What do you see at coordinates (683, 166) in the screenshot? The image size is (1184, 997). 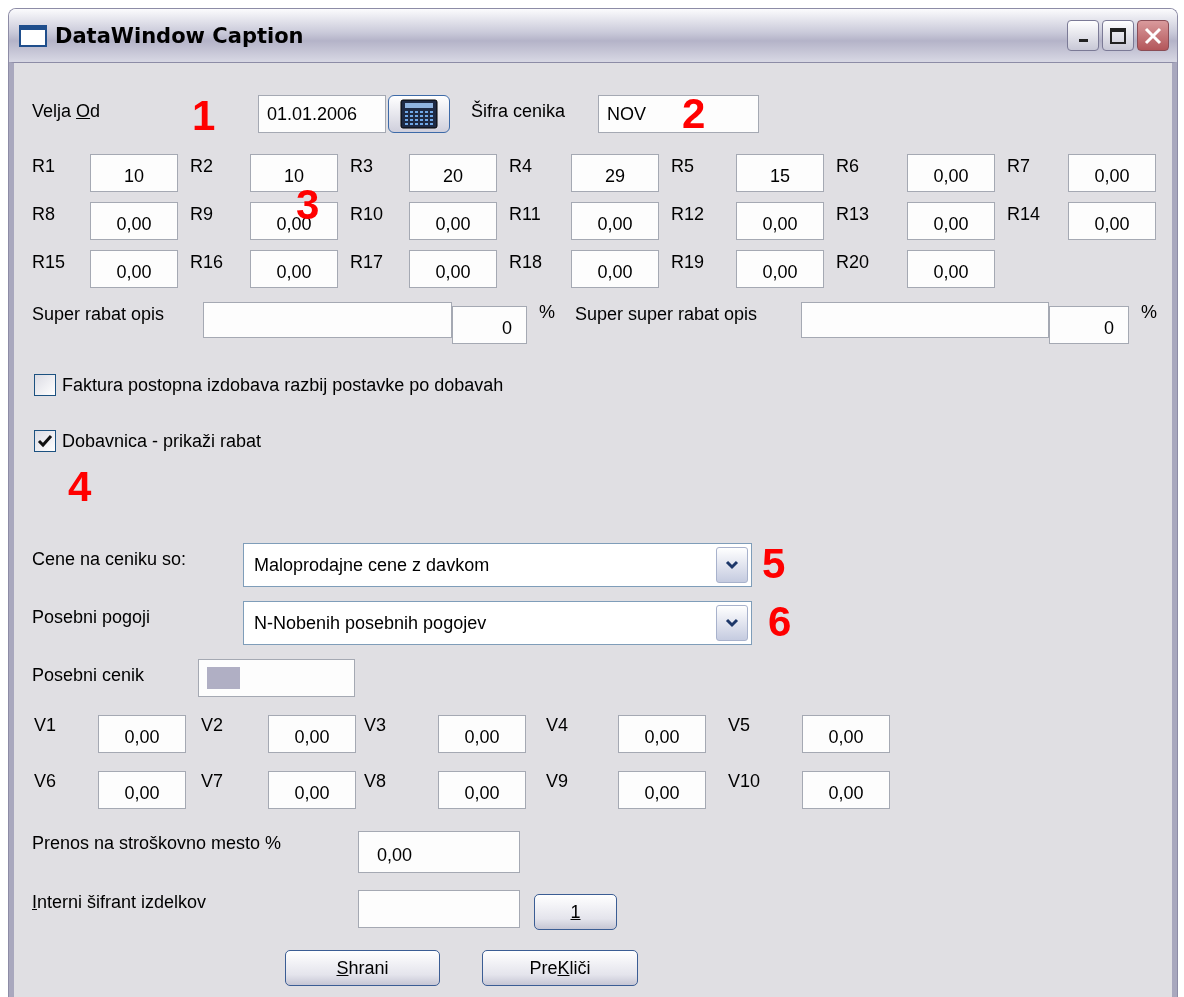 I see `field-label: R5` at bounding box center [683, 166].